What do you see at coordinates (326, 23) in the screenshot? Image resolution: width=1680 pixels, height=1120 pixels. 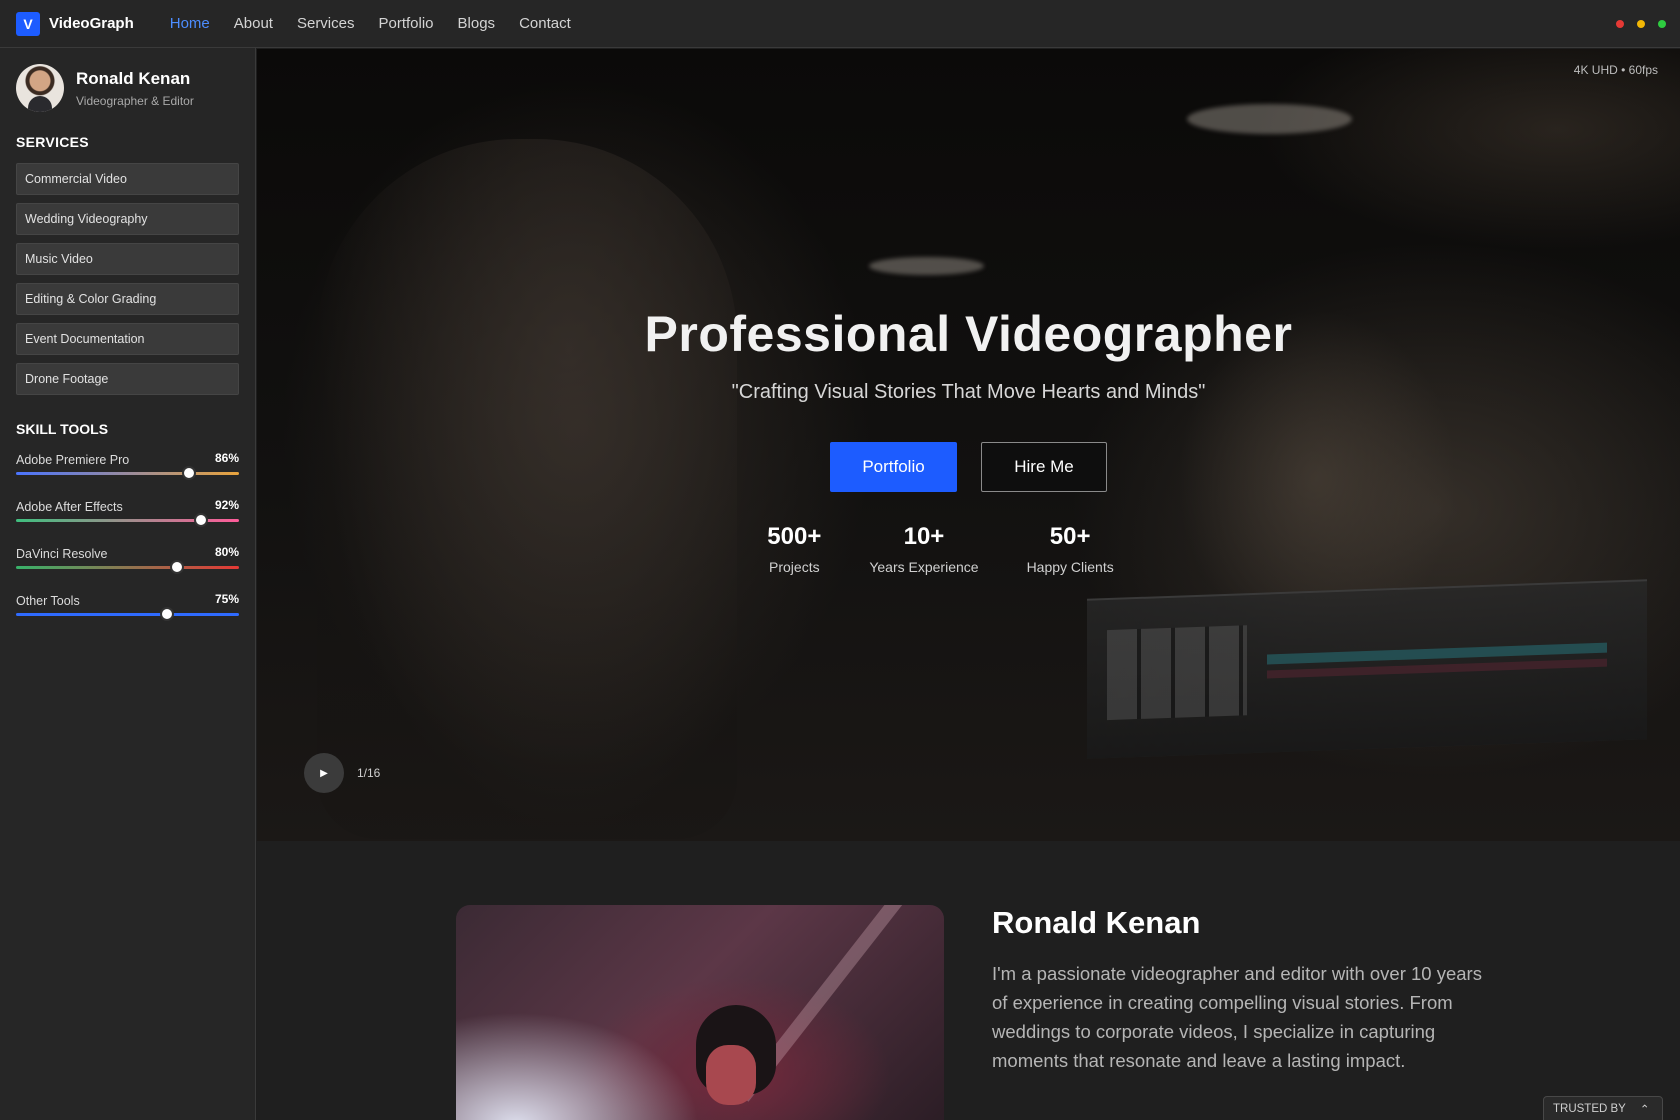 I see `nav-services: Services` at bounding box center [326, 23].